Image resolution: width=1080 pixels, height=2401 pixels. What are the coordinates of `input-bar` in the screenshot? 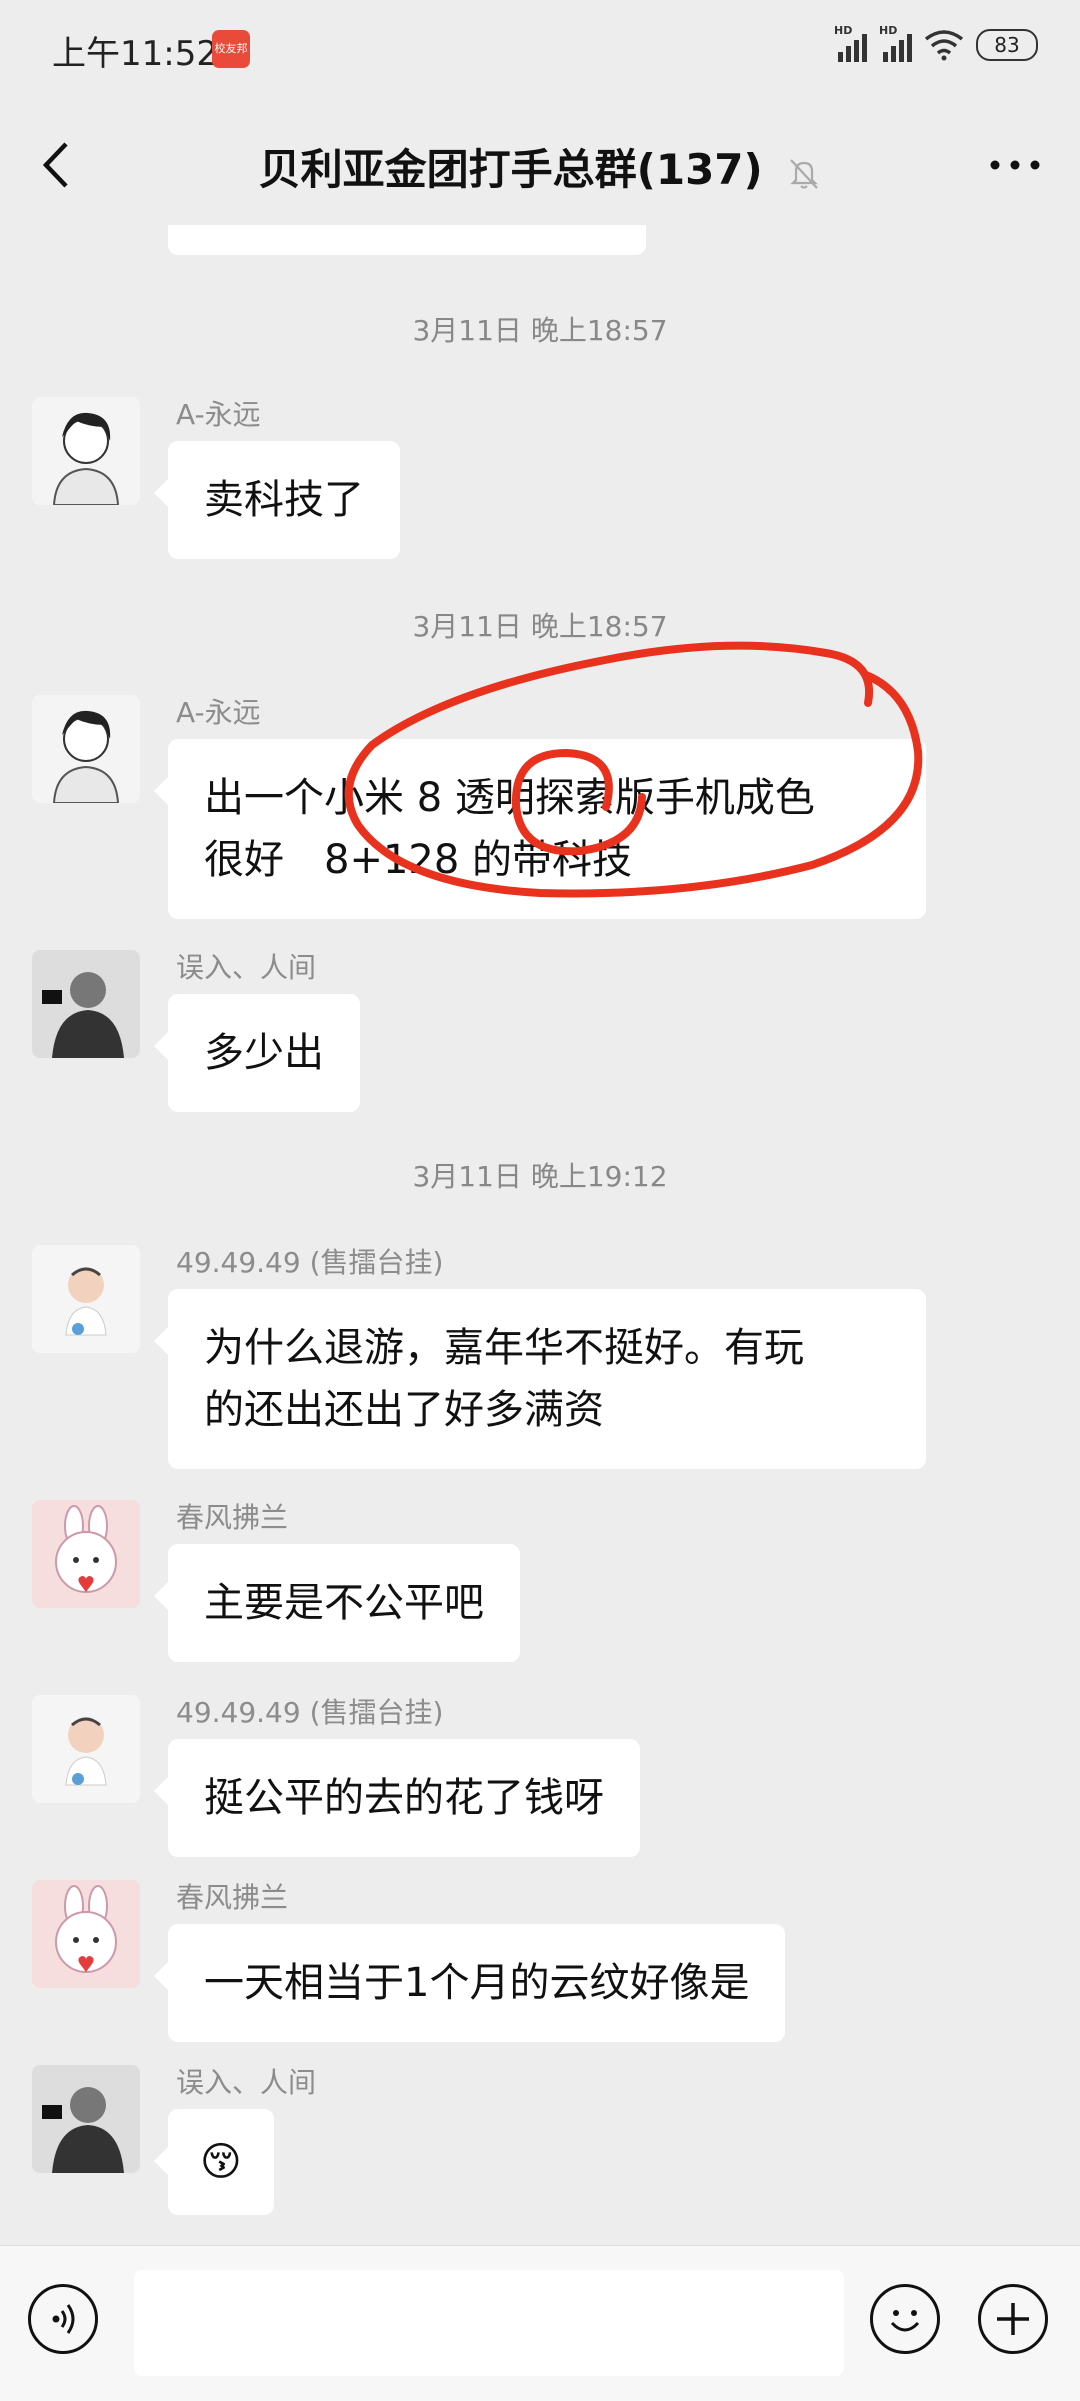 It's located at (540, 2323).